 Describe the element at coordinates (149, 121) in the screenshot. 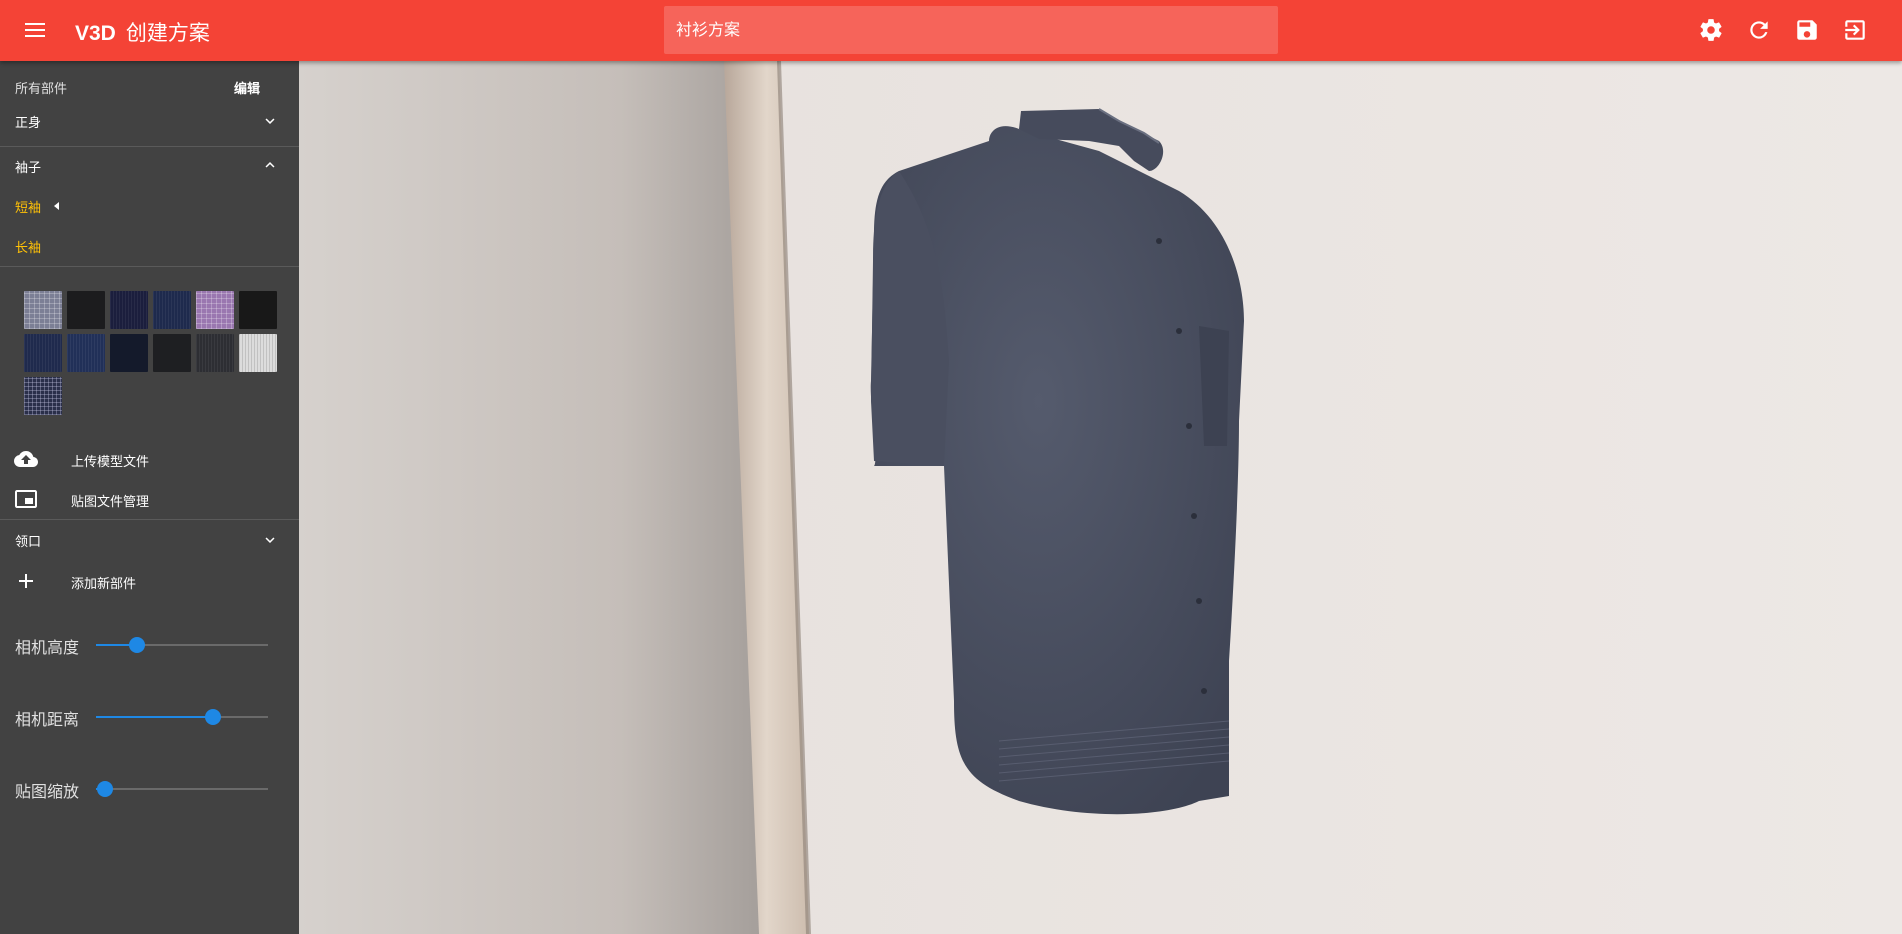

I see `section-body: 正身` at that location.